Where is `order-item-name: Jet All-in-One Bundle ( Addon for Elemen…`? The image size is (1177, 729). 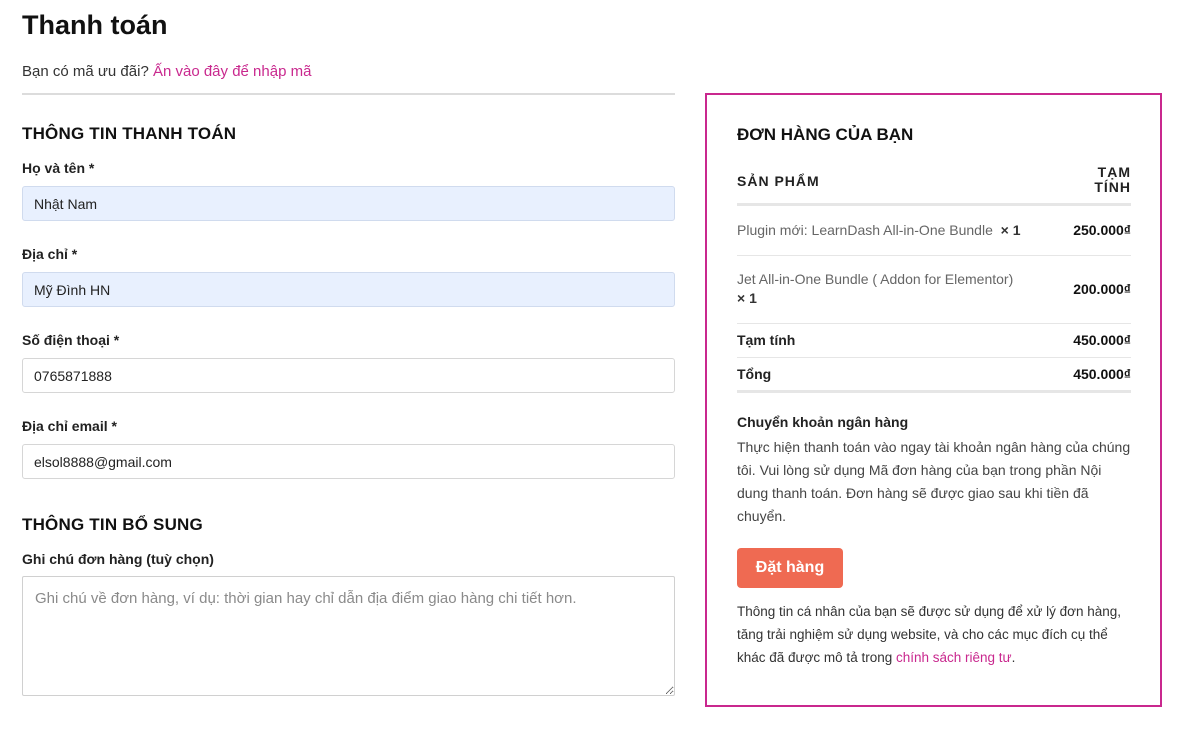
order-item-name: Jet All-in-One Bundle ( Addon for Elemen… is located at coordinates (887, 289).